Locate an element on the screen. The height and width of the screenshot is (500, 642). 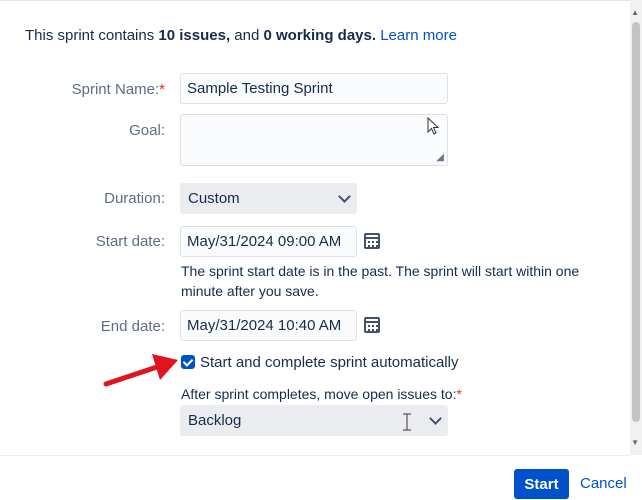
annotation-arrow-icon is located at coordinates (140, 370).